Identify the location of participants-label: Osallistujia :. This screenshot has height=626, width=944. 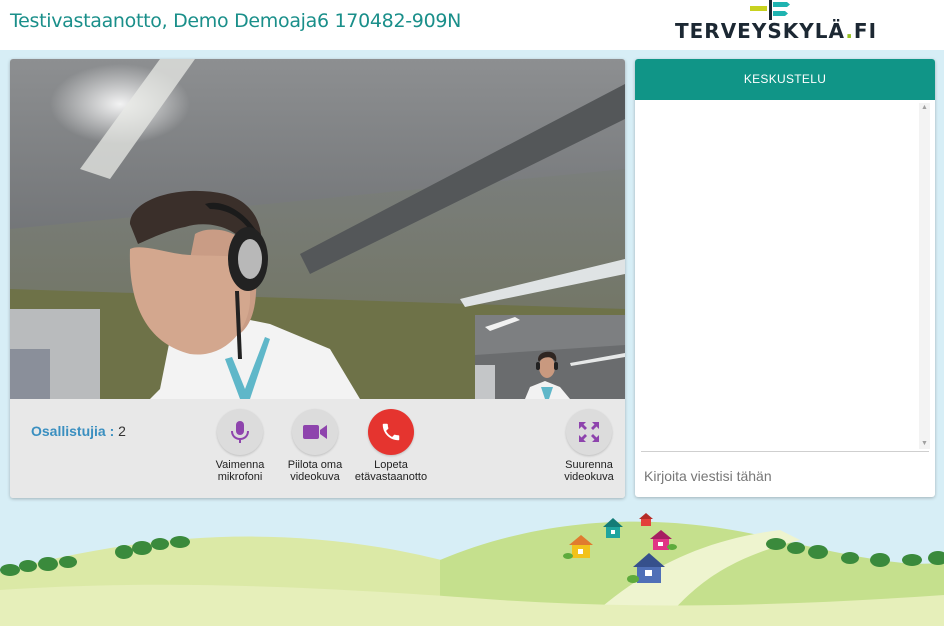
(73, 431).